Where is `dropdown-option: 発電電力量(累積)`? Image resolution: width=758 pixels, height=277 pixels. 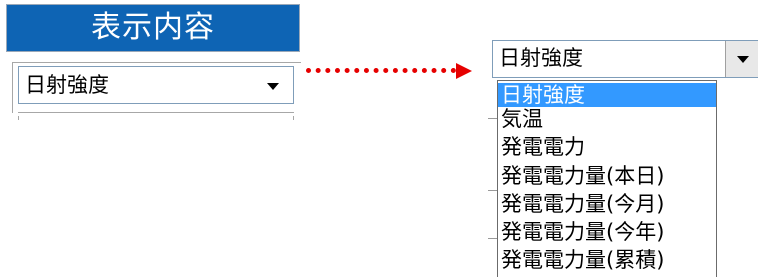 dropdown-option: 発電電力量(累積) is located at coordinates (607, 260).